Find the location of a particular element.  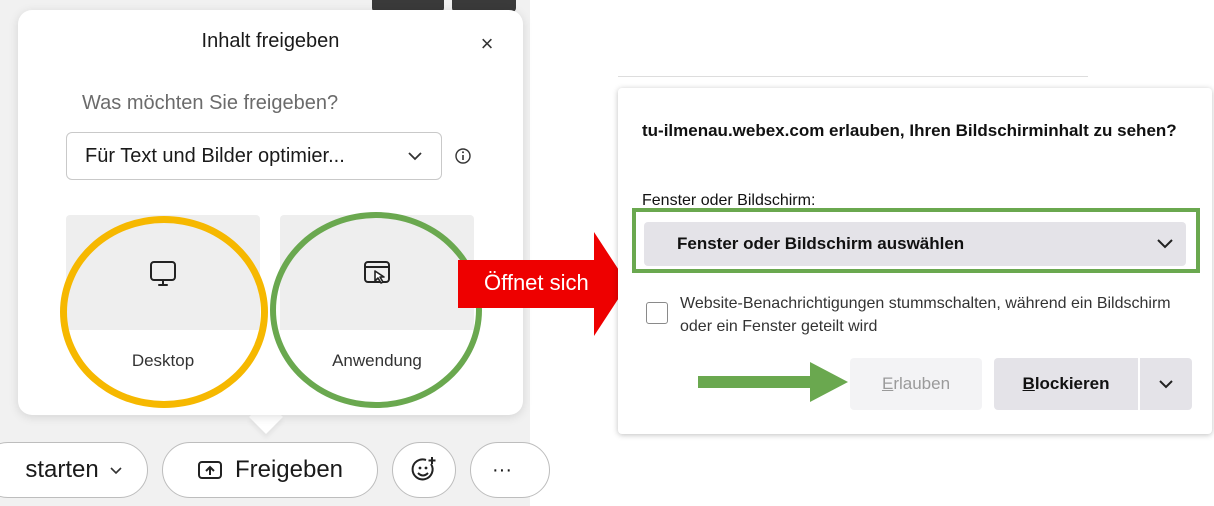

block-accesskey: B is located at coordinates (1028, 383).